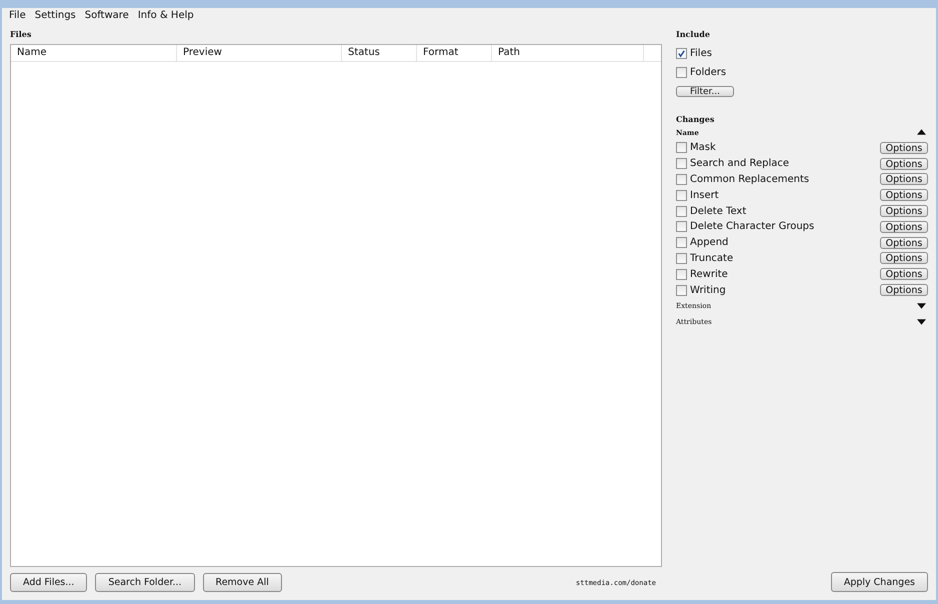 The image size is (938, 604). What do you see at coordinates (693, 34) in the screenshot?
I see `section-title: Include` at bounding box center [693, 34].